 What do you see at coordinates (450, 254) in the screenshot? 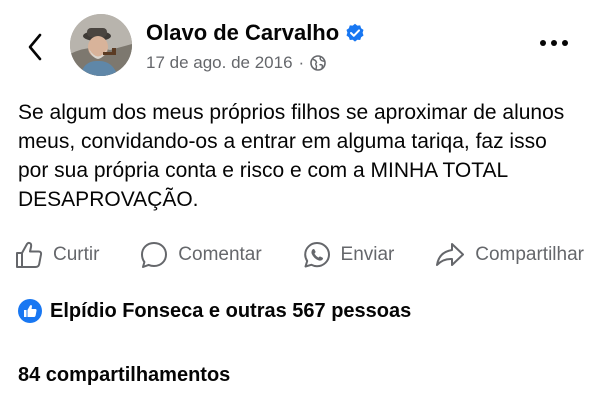
I see `share-arrow-icon` at bounding box center [450, 254].